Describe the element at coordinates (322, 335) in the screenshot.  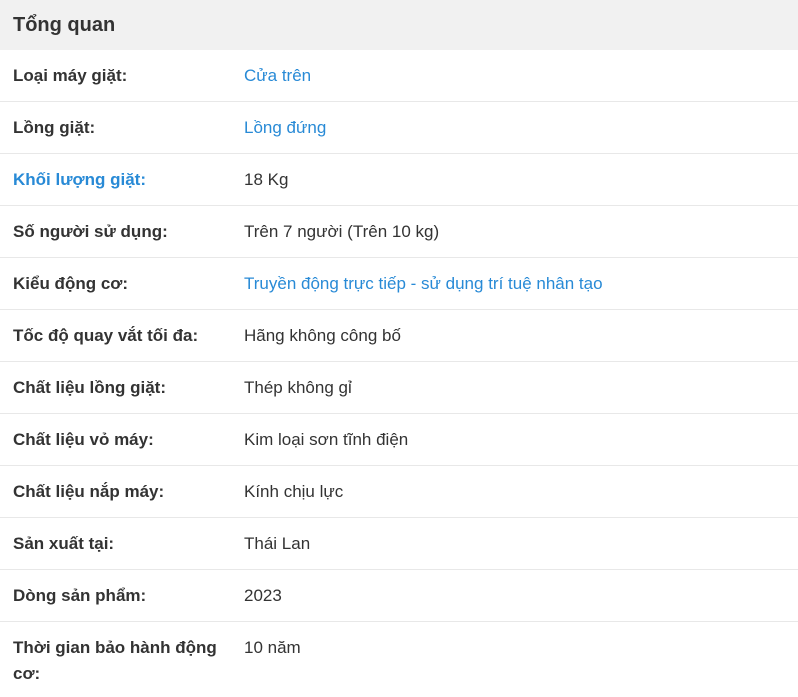
I see `spec-value: Hãng không công bố` at that location.